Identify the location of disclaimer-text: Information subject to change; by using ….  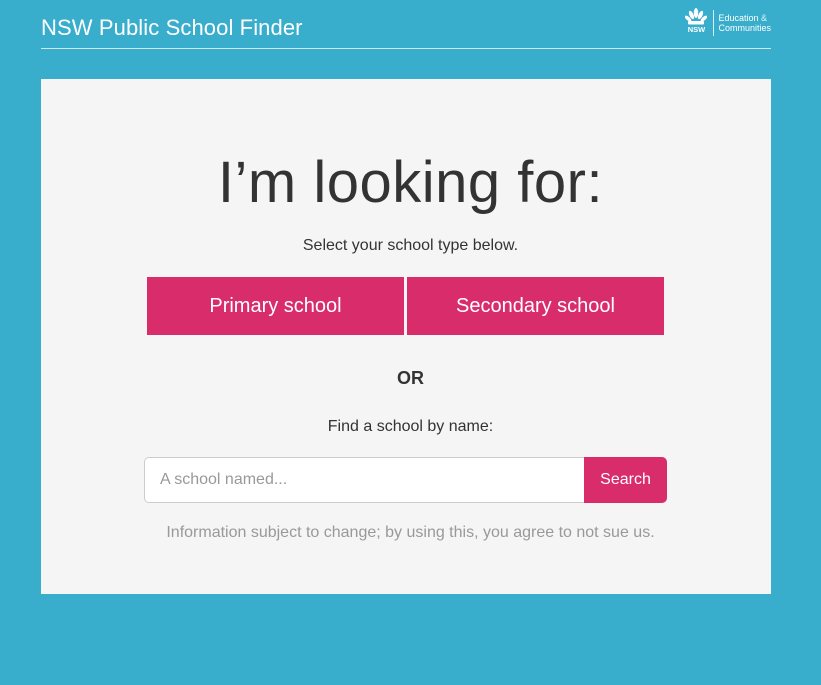
(410, 532).